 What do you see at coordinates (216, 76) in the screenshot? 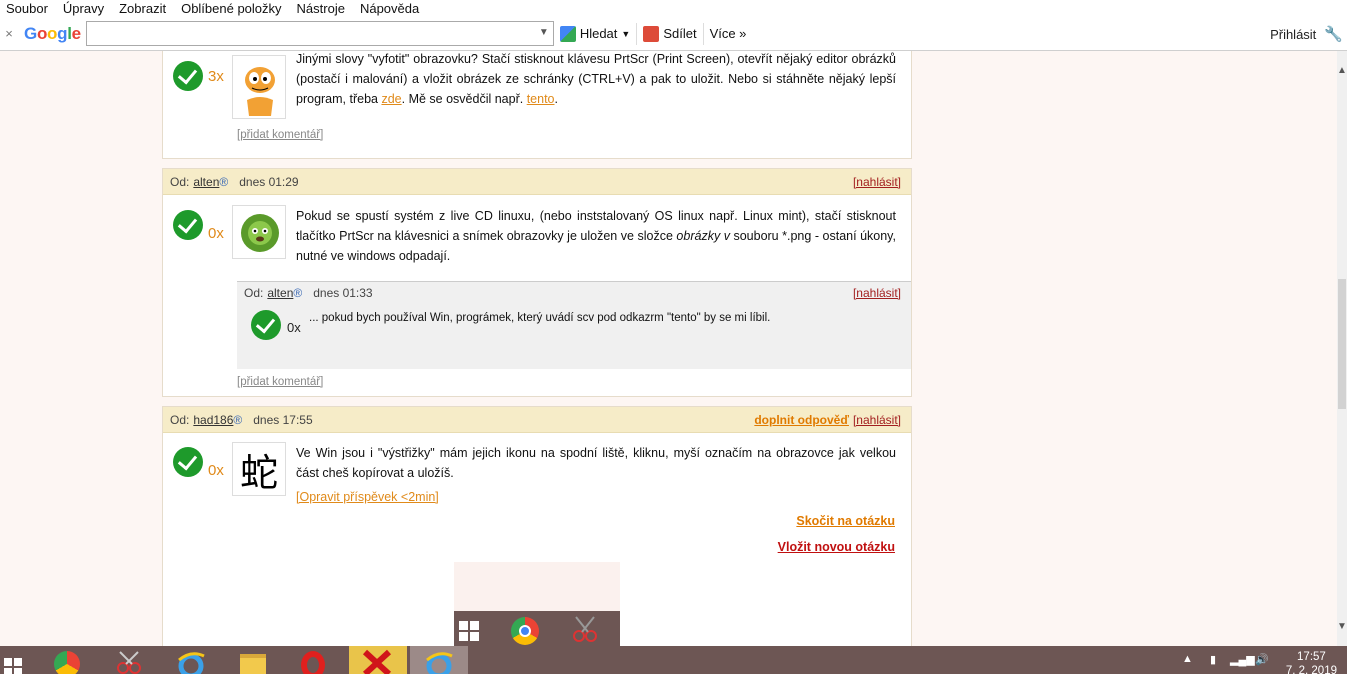
I see `vote-count: 3x` at bounding box center [216, 76].